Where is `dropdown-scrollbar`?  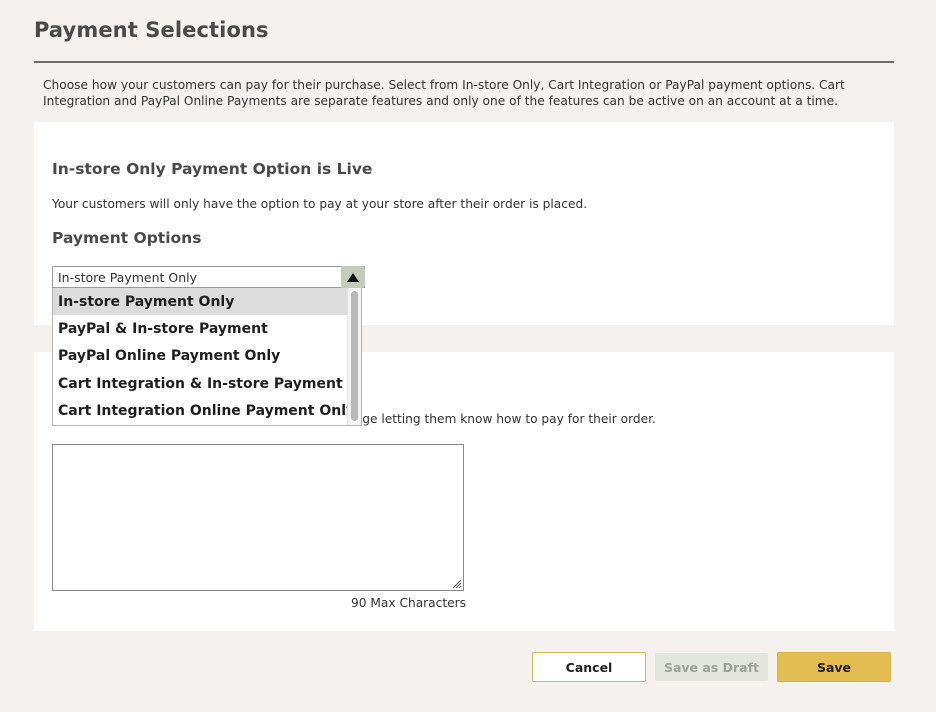
dropdown-scrollbar is located at coordinates (354, 356).